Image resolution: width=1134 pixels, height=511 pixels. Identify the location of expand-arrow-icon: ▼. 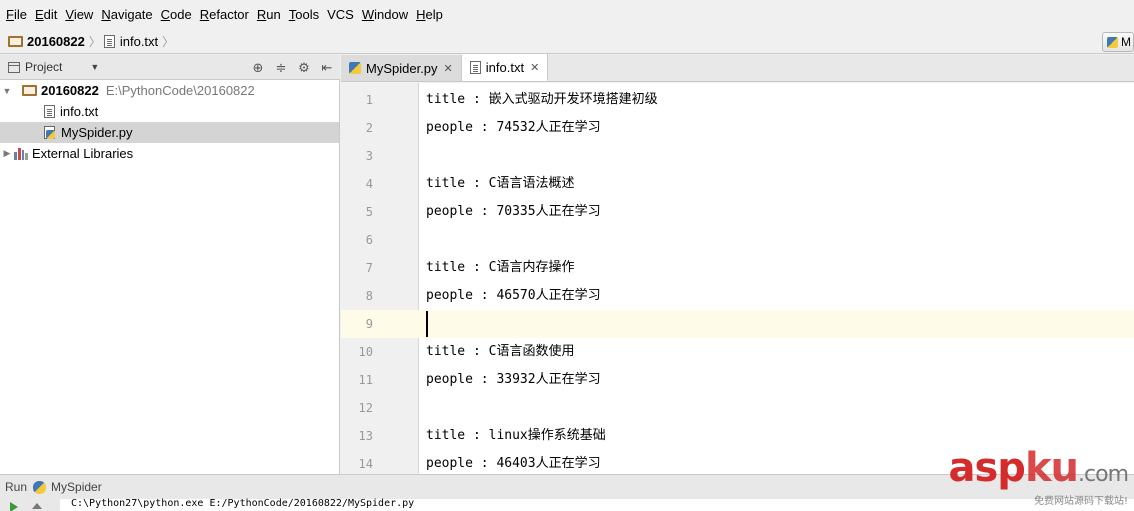
(7, 91).